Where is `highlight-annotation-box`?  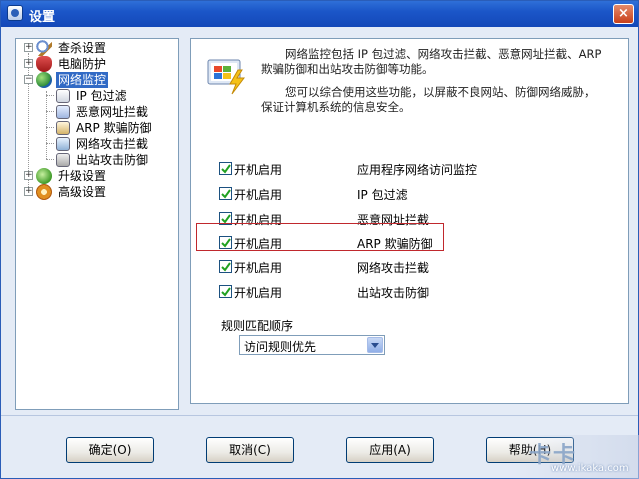 highlight-annotation-box is located at coordinates (320, 237).